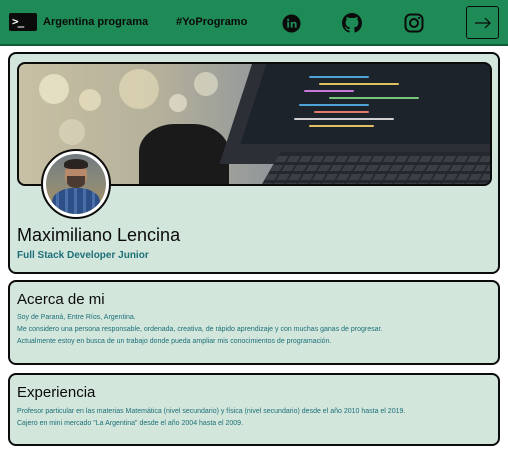  What do you see at coordinates (76, 317) in the screenshot?
I see `about-line: Soy de Paraná, Entre Ríos, Argentina.` at bounding box center [76, 317].